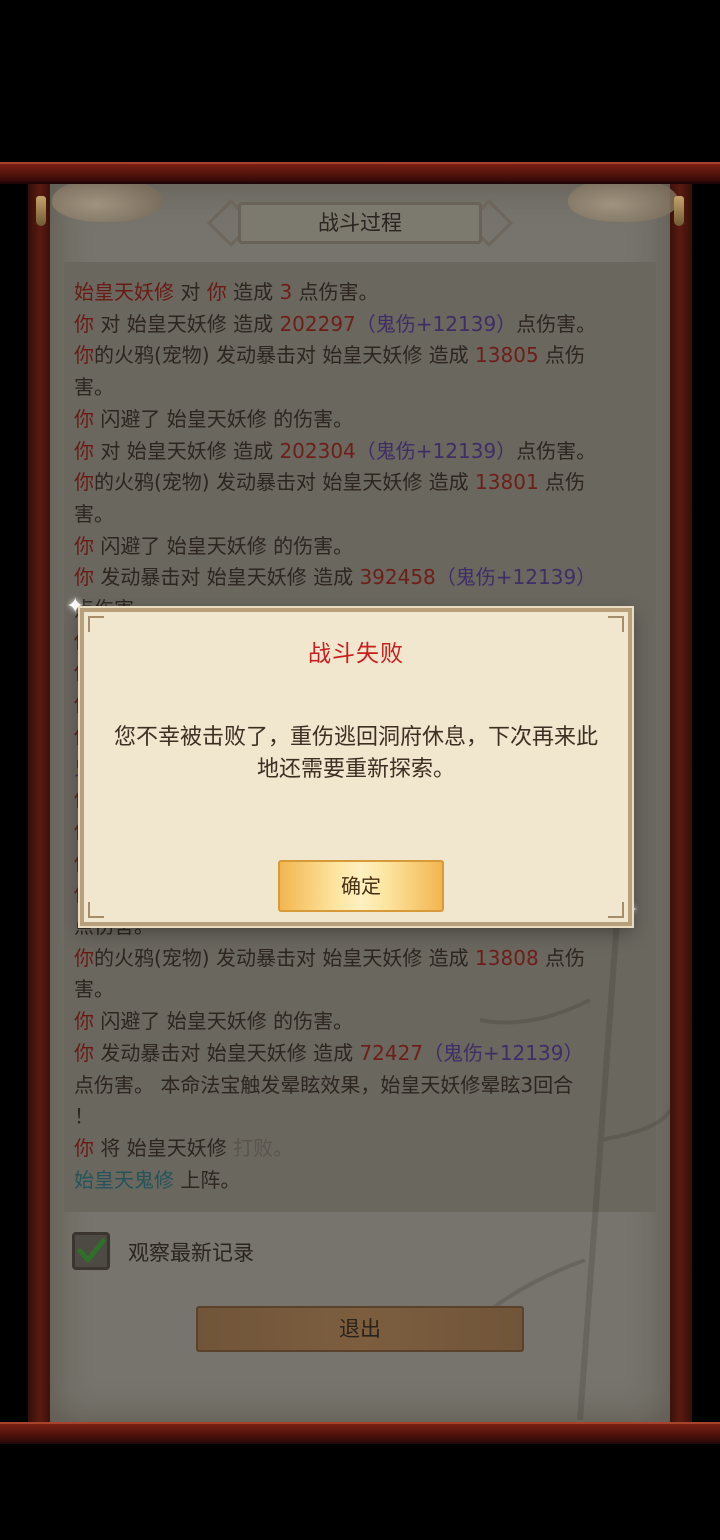  Describe the element at coordinates (356, 753) in the screenshot. I see `dialog-message: 您不幸被击败了，重伤逃回洞府休息，下次再来此地还需要重新探索。` at that location.